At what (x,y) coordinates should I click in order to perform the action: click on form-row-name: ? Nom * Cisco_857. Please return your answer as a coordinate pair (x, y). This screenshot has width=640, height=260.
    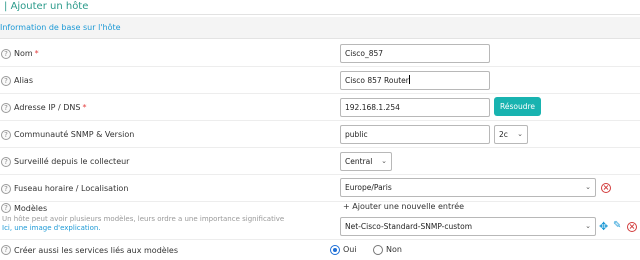
    Looking at the image, I should click on (320, 53).